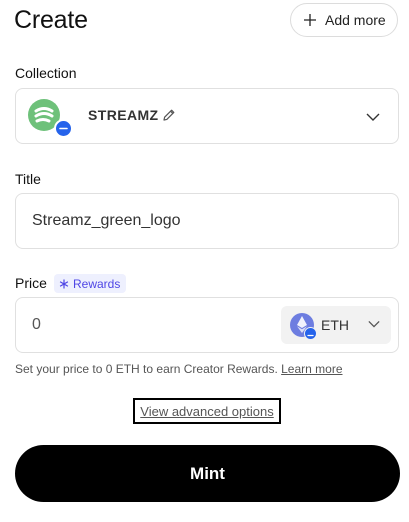 The width and height of the screenshot is (409, 522). Describe the element at coordinates (97, 283) in the screenshot. I see `rewards-badge-label: Rewards` at that location.